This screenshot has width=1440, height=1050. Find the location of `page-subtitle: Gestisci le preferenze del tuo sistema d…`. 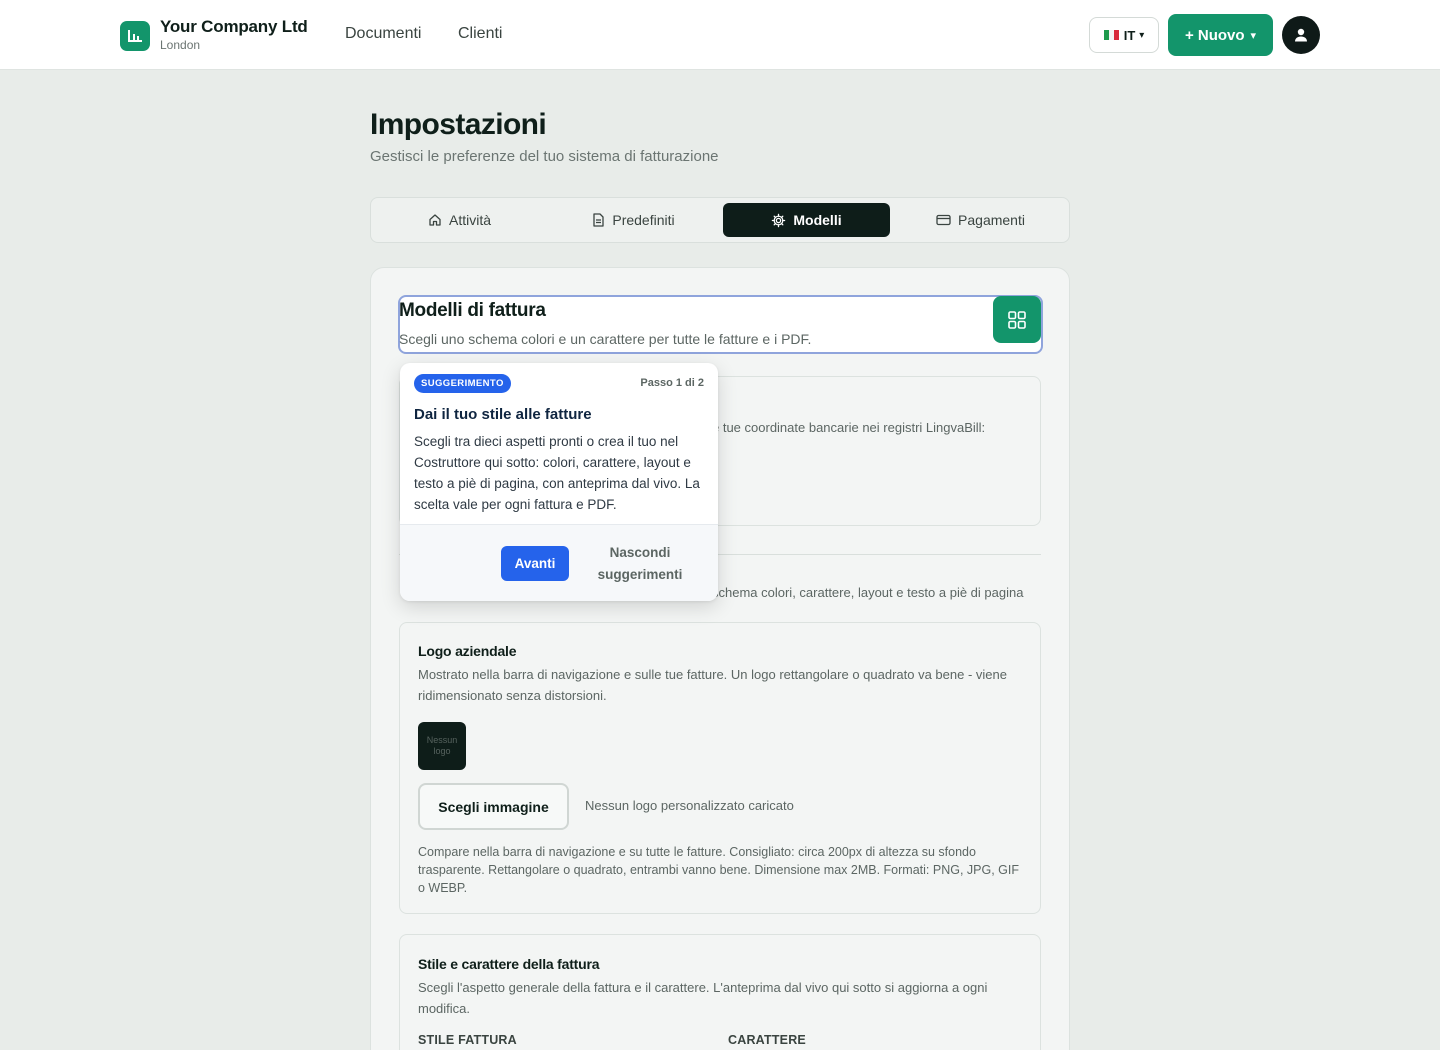

page-subtitle: Gestisci le preferenze del tuo sistema d… is located at coordinates (544, 156).